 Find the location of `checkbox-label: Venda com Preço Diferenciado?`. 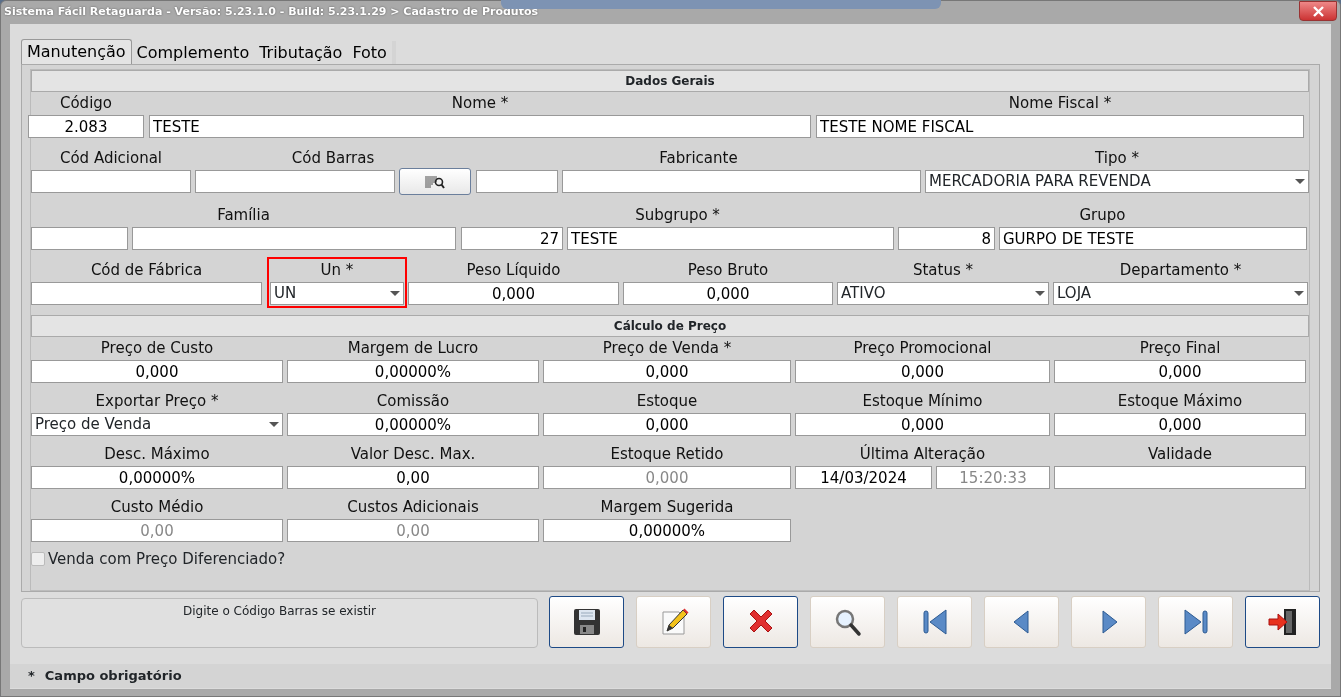

checkbox-label: Venda com Preço Diferenciado? is located at coordinates (167, 559).